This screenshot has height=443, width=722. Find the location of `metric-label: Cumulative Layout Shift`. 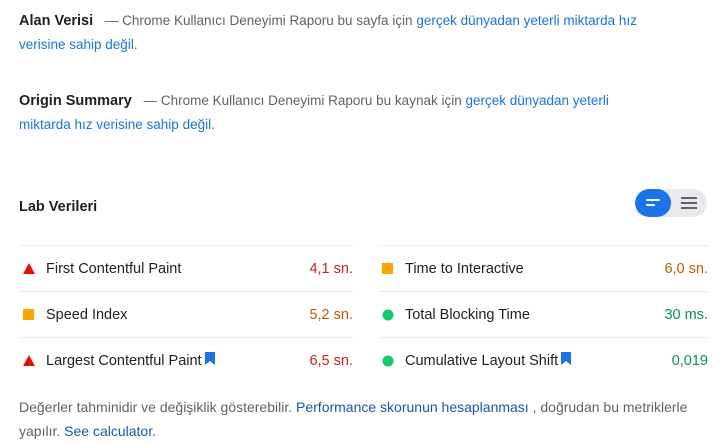

metric-label: Cumulative Layout Shift is located at coordinates (482, 360).